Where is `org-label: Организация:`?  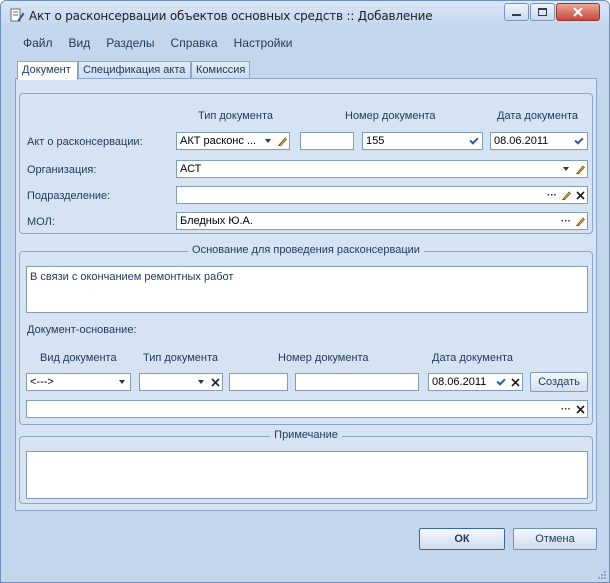 org-label: Организация: is located at coordinates (62, 170).